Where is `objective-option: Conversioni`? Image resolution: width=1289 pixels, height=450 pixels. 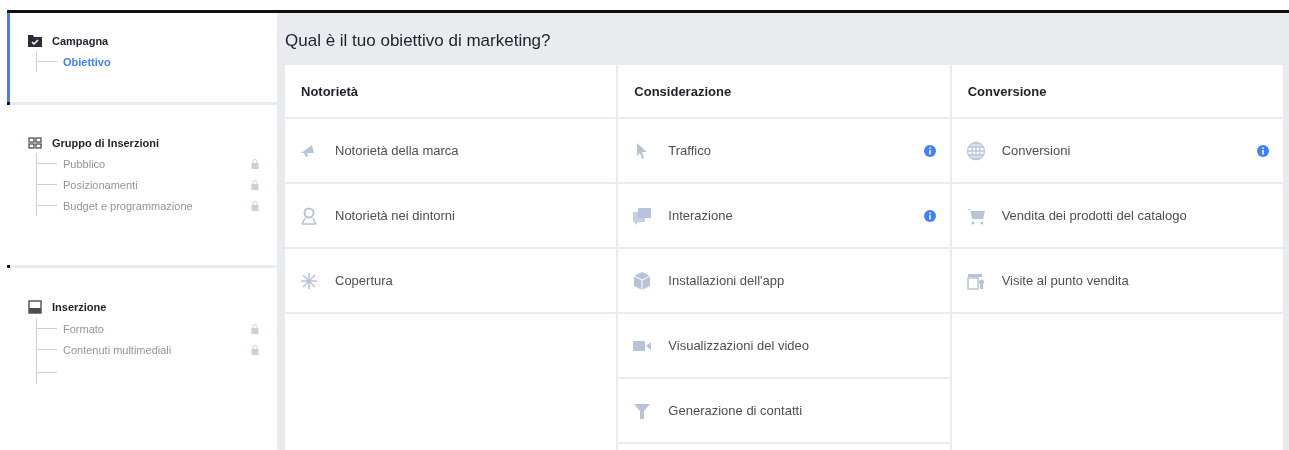 objective-option: Conversioni is located at coordinates (1117, 151).